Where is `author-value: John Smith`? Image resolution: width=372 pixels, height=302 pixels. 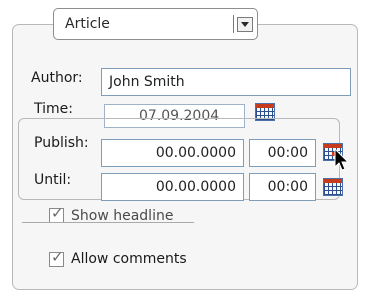
author-value: John Smith is located at coordinates (147, 82).